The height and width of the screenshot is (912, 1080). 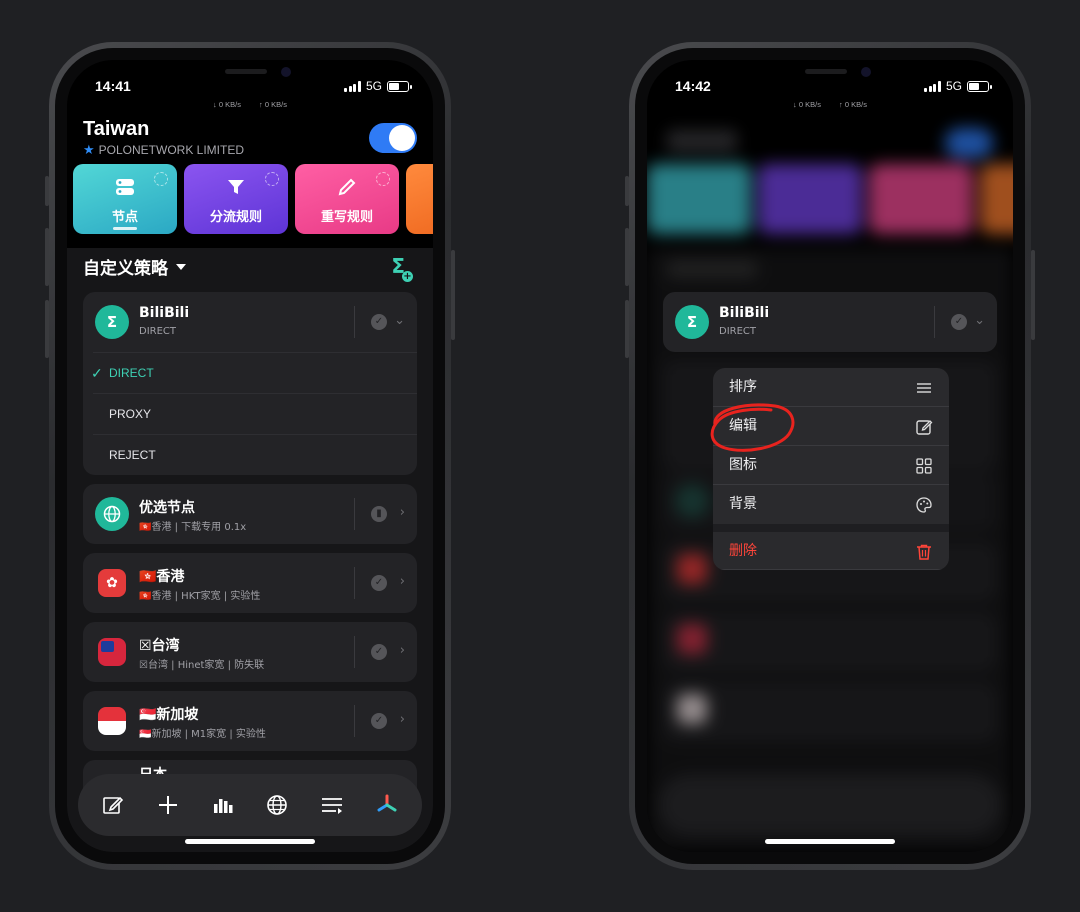 What do you see at coordinates (125, 269) in the screenshot?
I see `section-title-text: 自定义策略` at bounding box center [125, 269].